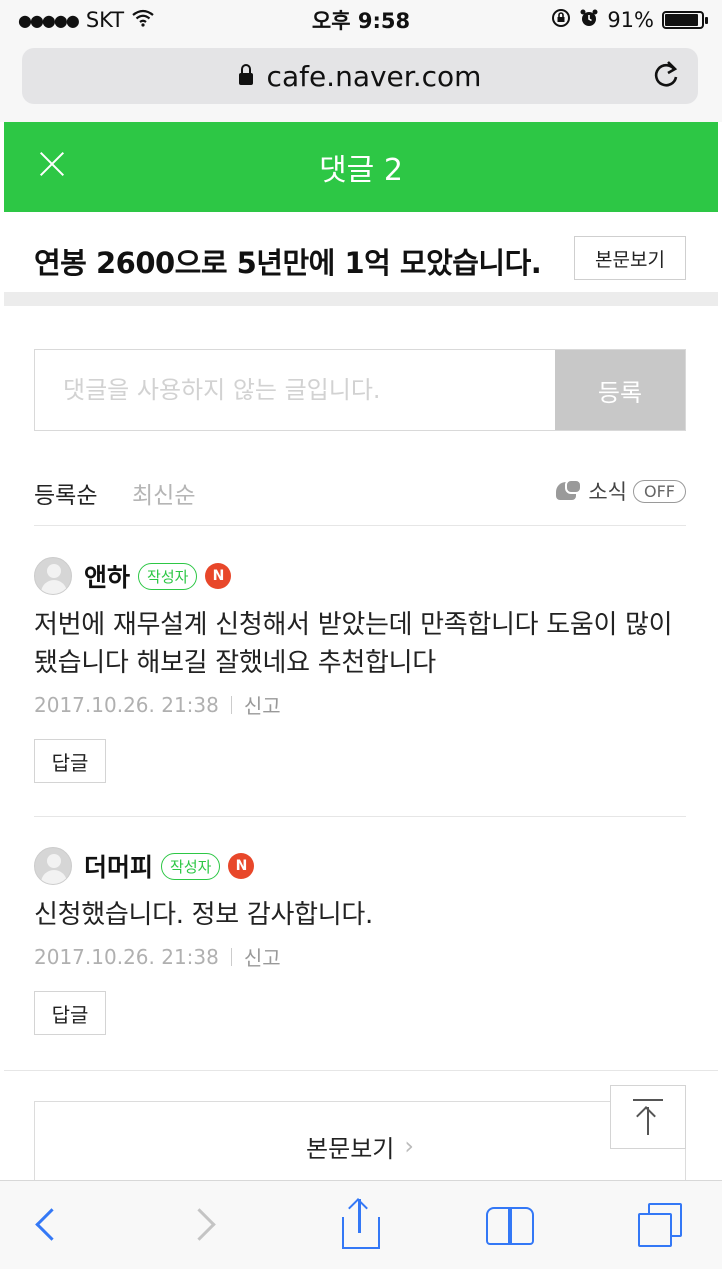 Image resolution: width=722 pixels, height=1269 pixels. What do you see at coordinates (361, 20) in the screenshot?
I see `status-bar: ●●●●● SKT 오후 9:58 91%` at bounding box center [361, 20].